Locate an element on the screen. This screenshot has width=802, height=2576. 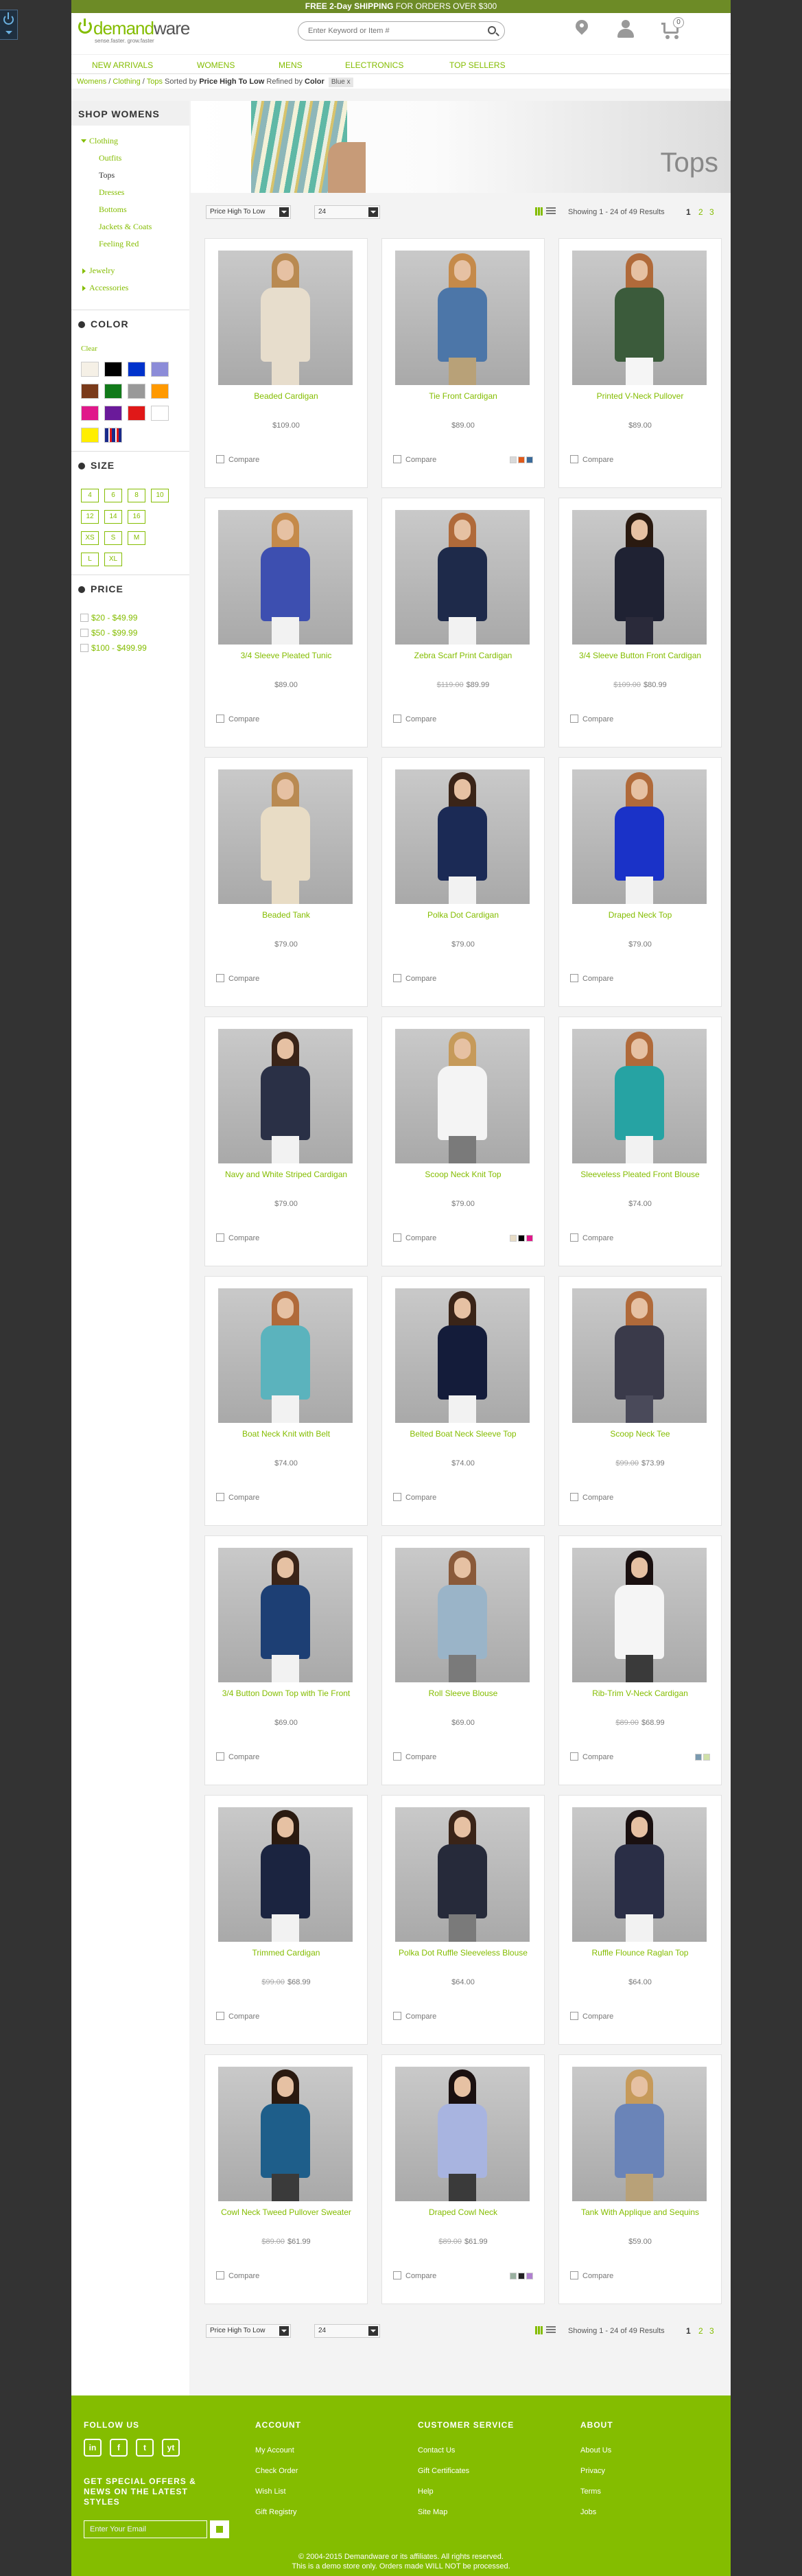
product-tile: Roll Sleeve Blouse $69.00 Compare is located at coordinates (463, 1660).